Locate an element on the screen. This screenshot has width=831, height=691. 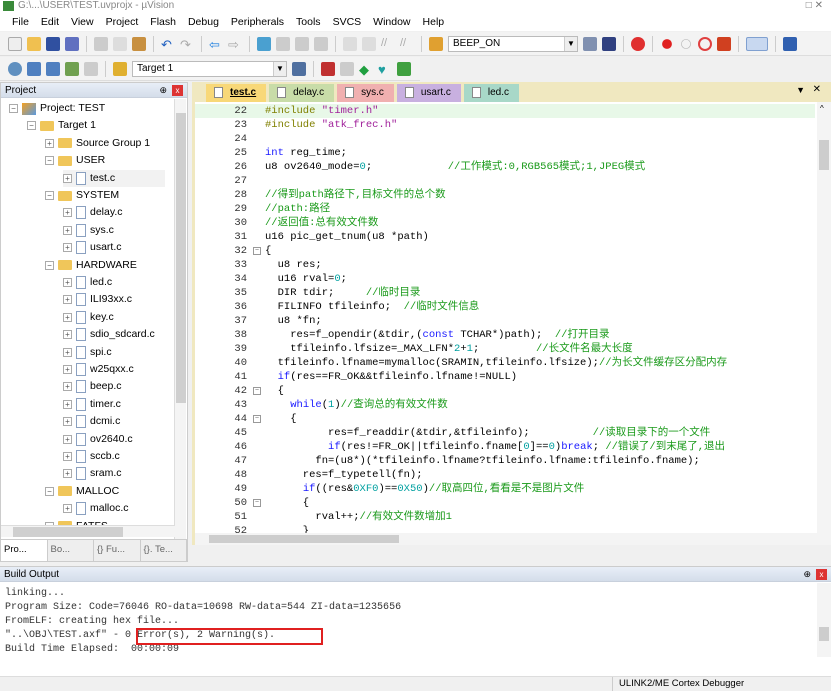
nav-forward-icon: ⇨ is located at coordinates (235, 44).